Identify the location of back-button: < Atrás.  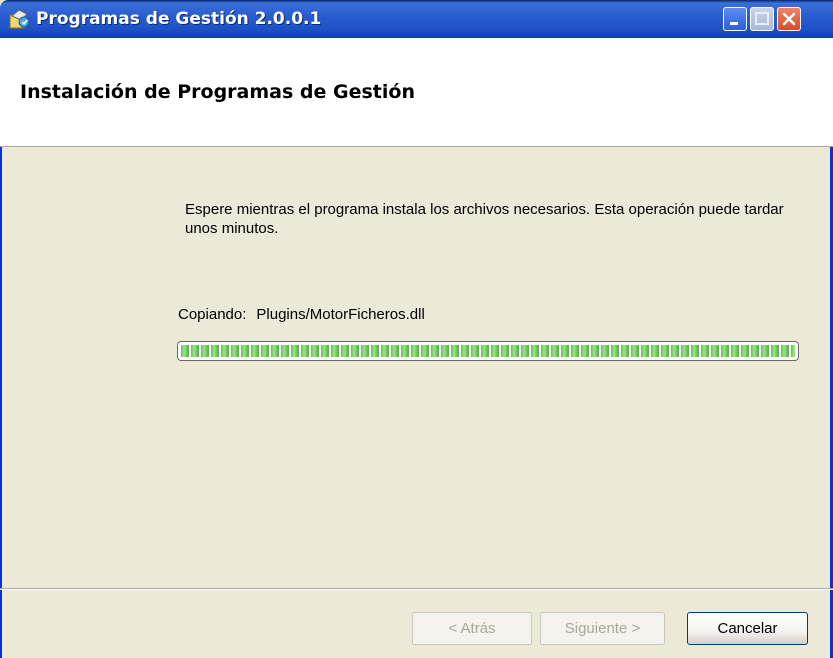
(472, 628).